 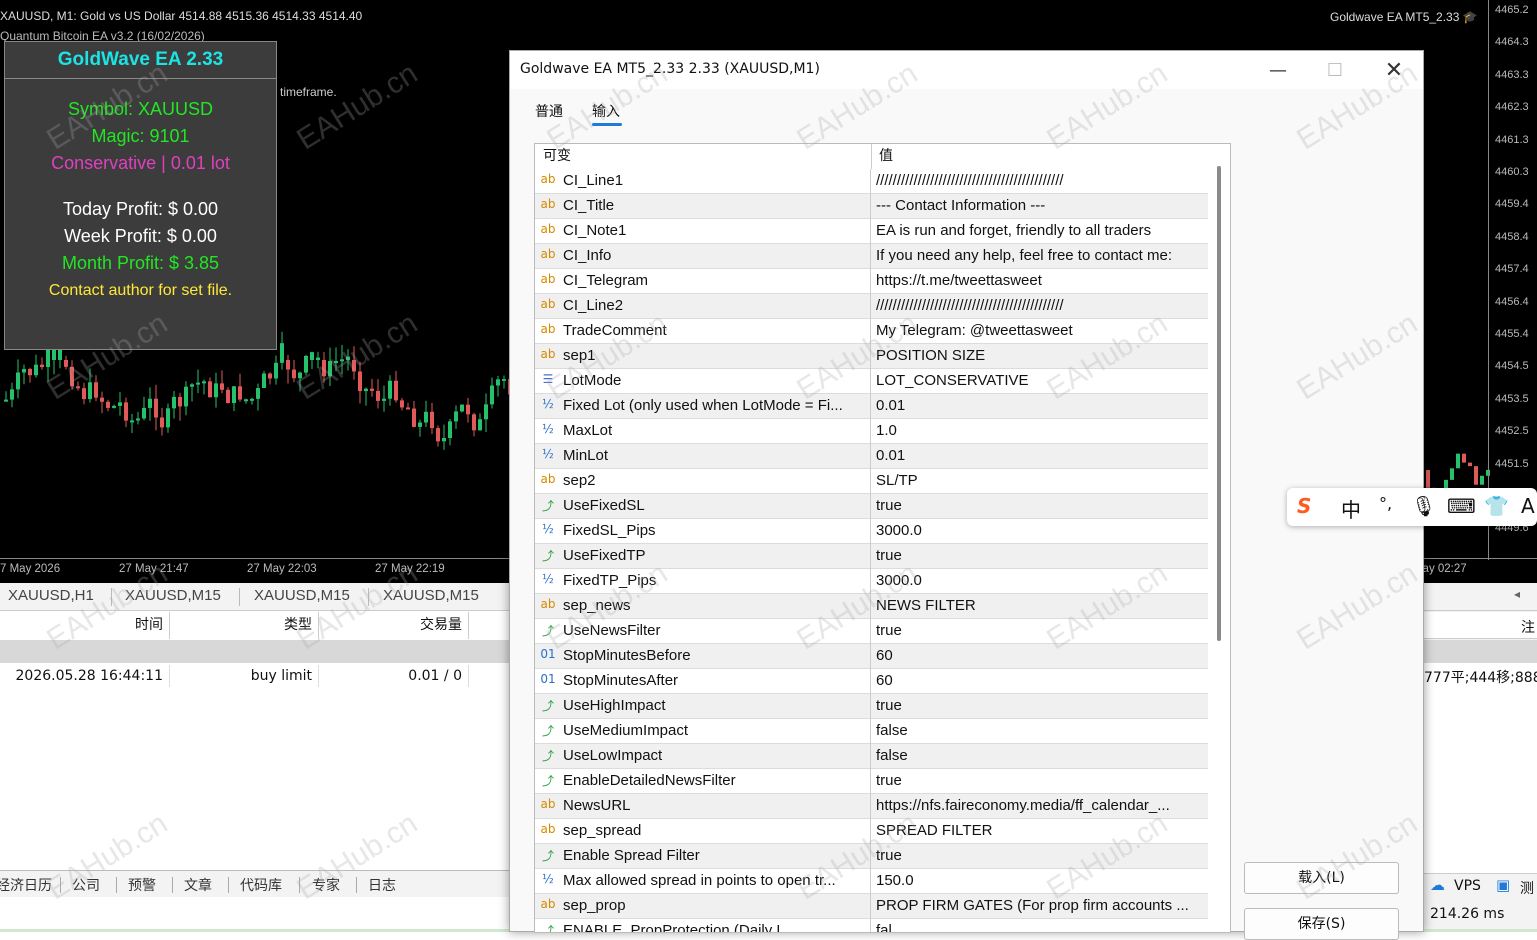 What do you see at coordinates (872, 206) in the screenshot?
I see `param-row: ab CI_Title --- Contact Information ---` at bounding box center [872, 206].